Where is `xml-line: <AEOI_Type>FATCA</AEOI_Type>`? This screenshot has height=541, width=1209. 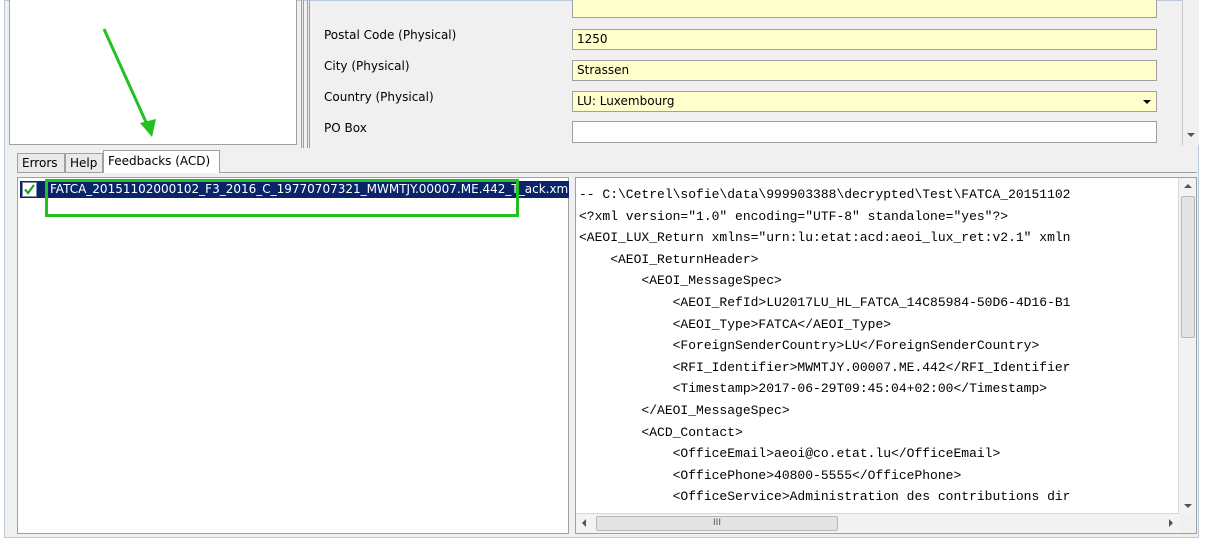 xml-line: <AEOI_Type>FATCA</AEOI_Type> is located at coordinates (735, 324).